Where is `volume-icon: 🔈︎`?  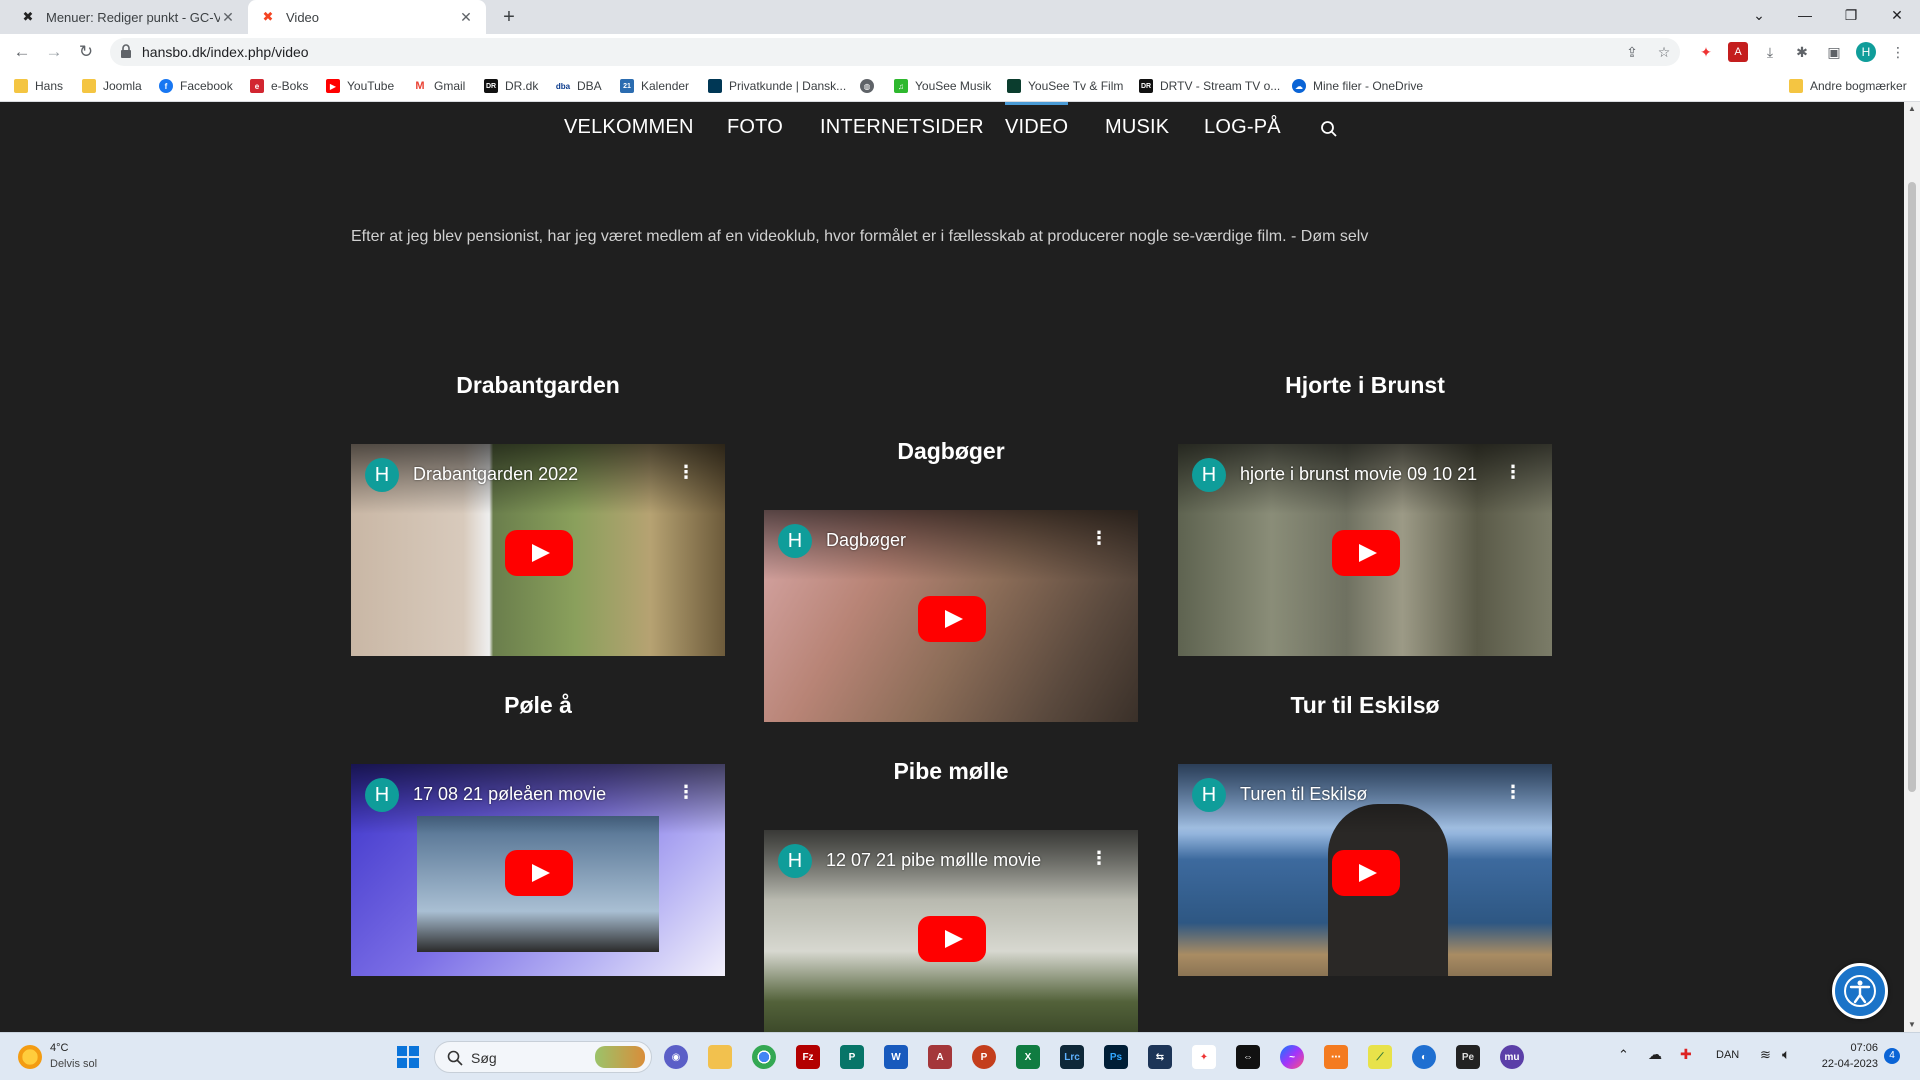
volume-icon: 🔈︎ is located at coordinates (1786, 1054).